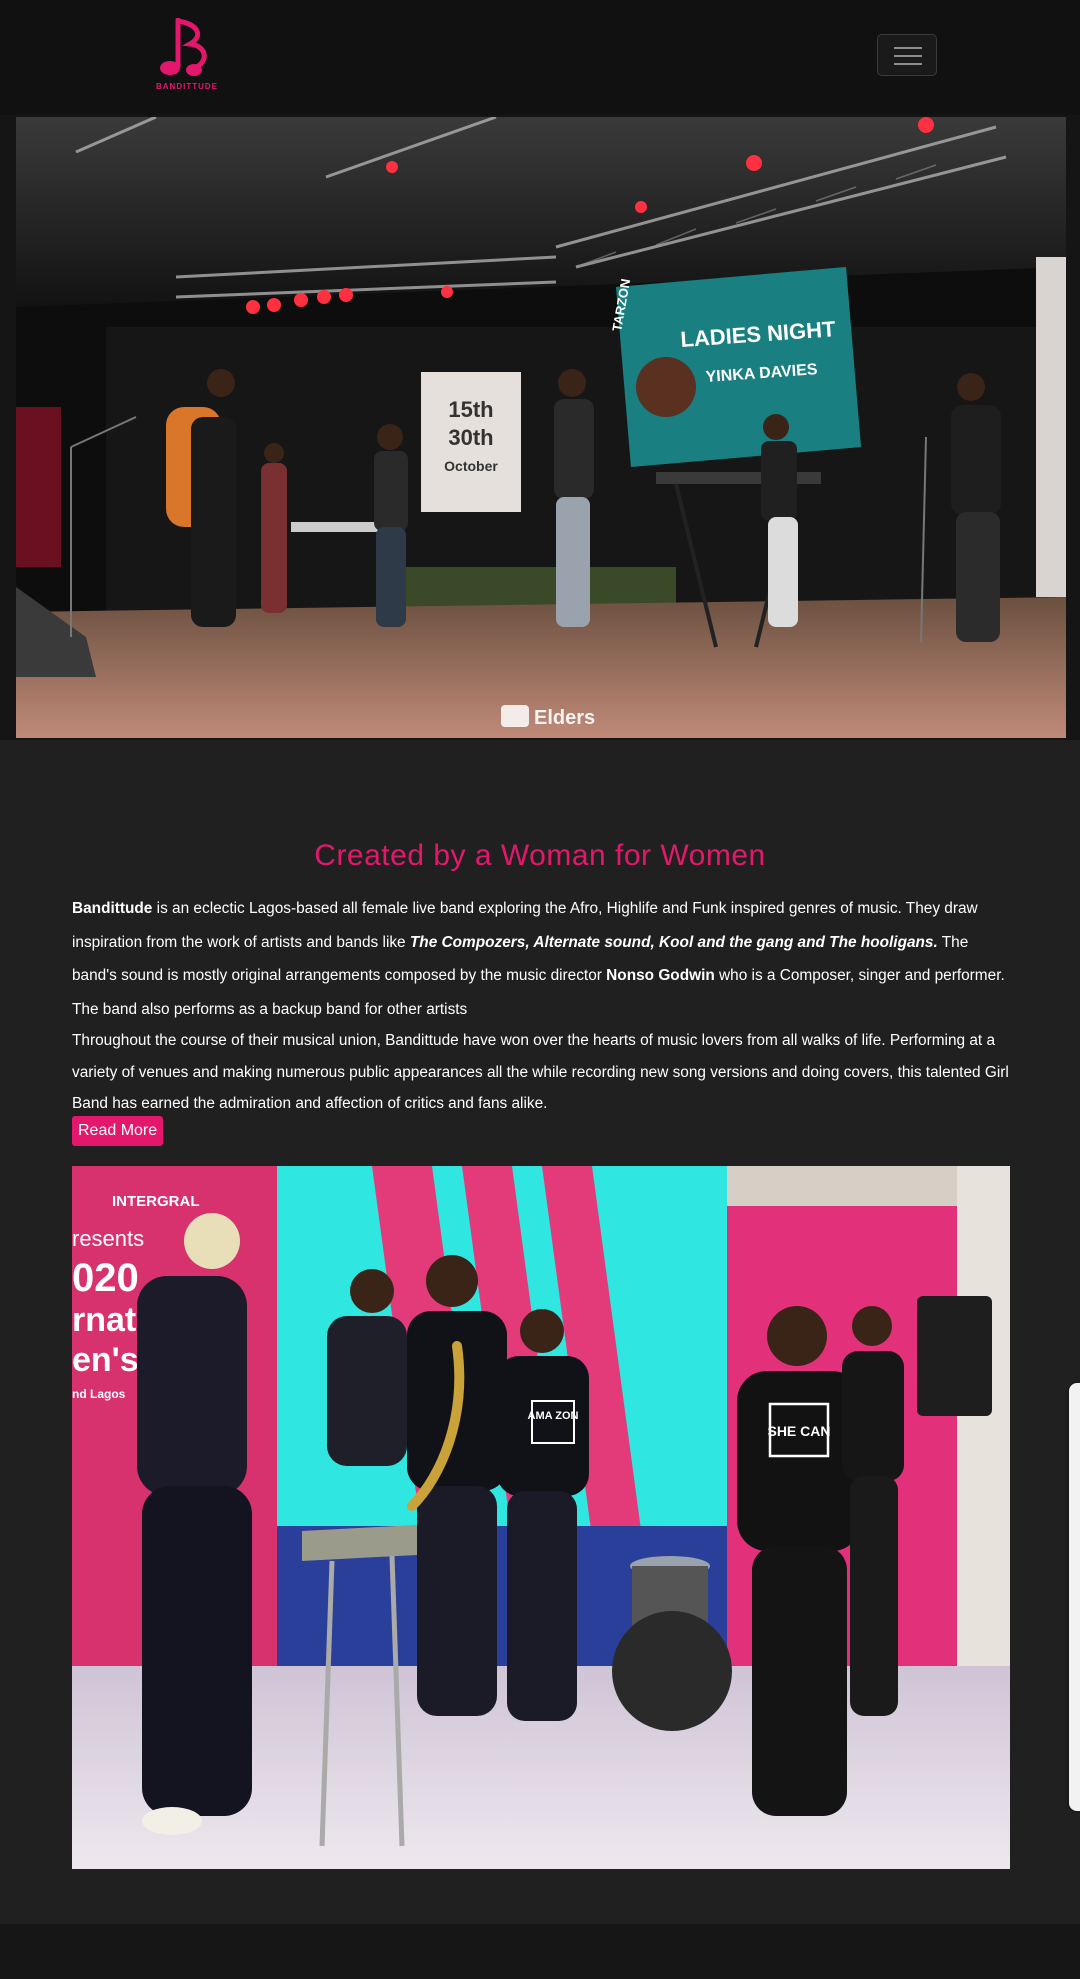  I want to click on brand-logo: BANDITTUDE, so click(187, 56).